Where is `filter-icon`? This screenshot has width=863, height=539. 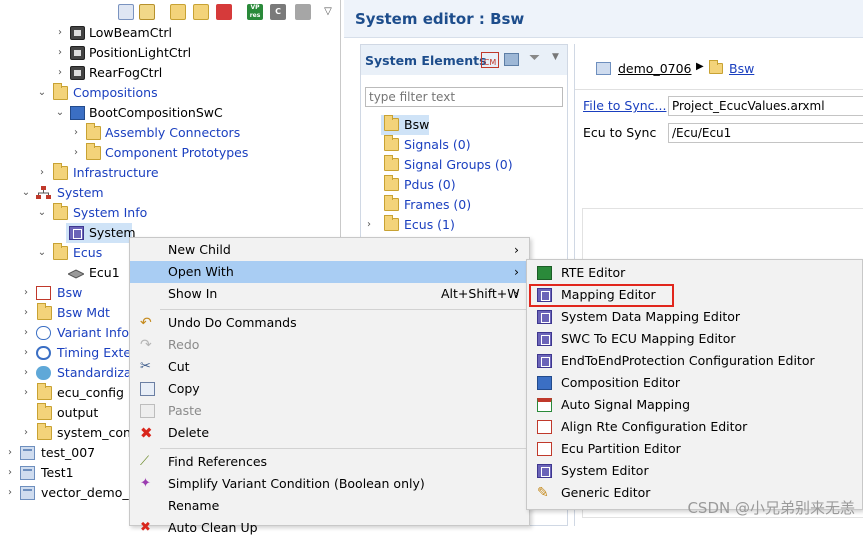
filter-icon is located at coordinates (303, 12).